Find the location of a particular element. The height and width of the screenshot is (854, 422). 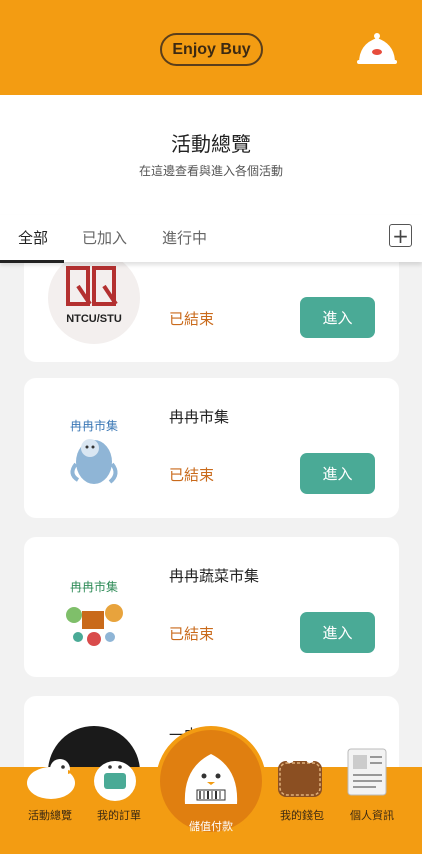

event-title: 冉冉市集 is located at coordinates (199, 417).